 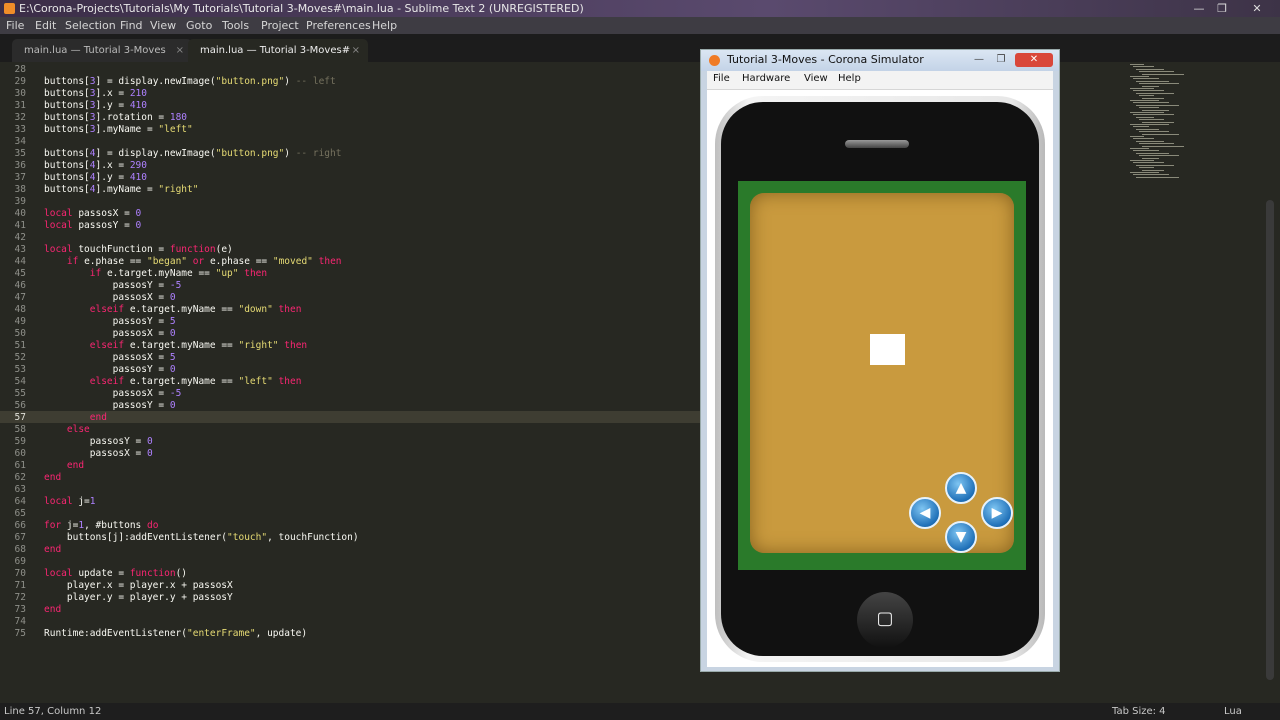 I want to click on menu-selection: Selection, so click(x=90, y=25).